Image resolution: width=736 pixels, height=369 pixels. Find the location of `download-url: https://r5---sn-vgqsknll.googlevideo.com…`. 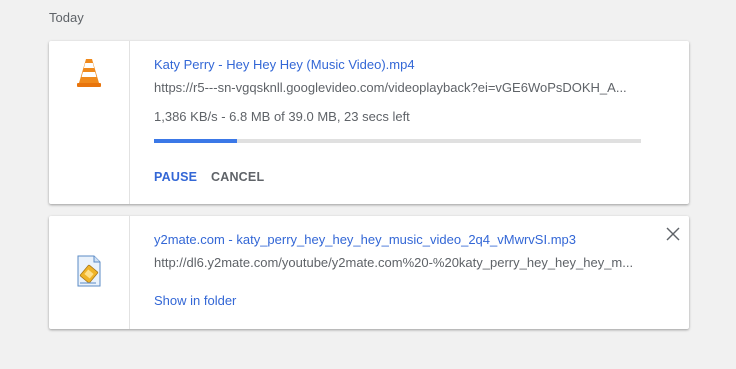

download-url: https://r5---sn-vgqsknll.googlevideo.com… is located at coordinates (390, 87).